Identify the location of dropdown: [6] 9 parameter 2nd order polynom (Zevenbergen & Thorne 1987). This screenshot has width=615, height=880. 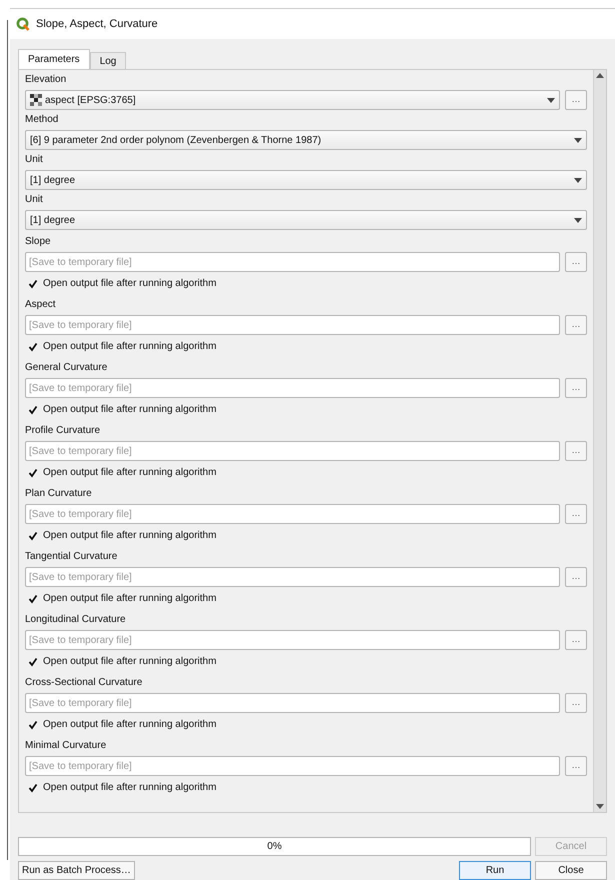
(306, 140).